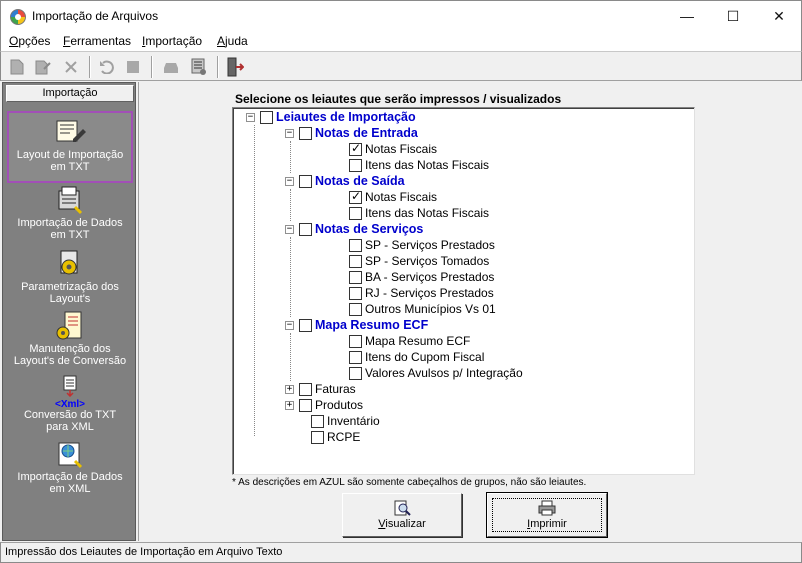 The image size is (802, 563). I want to click on imprimir-button: Imprimir, so click(547, 515).